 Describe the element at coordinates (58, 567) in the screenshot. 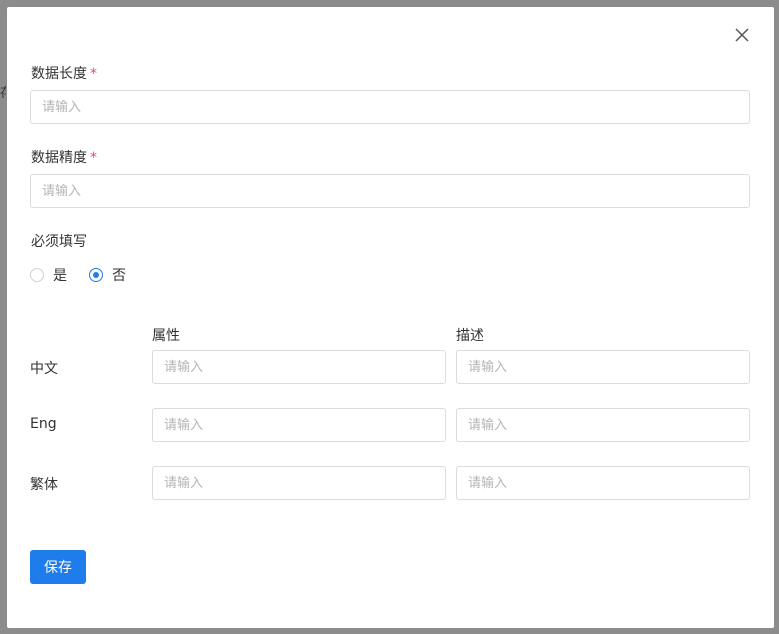

I see `save-button: 保存` at that location.